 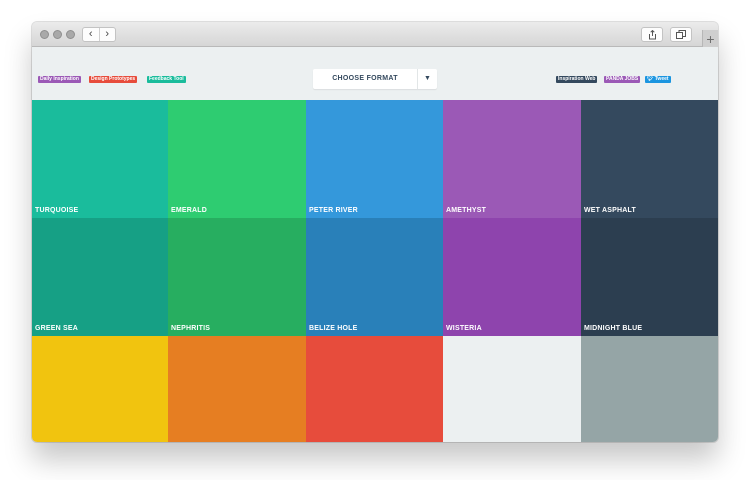 I want to click on daily-inspiration-link: Daily Inspiration, so click(x=59, y=79).